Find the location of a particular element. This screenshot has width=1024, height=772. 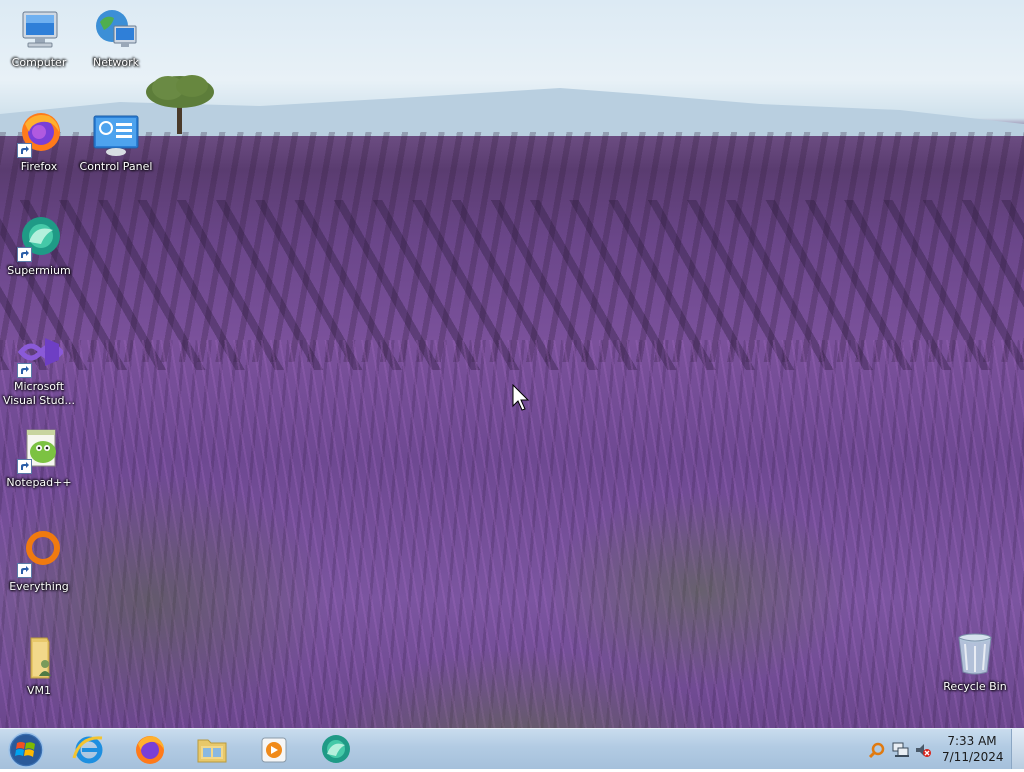

desktop-icon-label: Notepad++ is located at coordinates (39, 482).